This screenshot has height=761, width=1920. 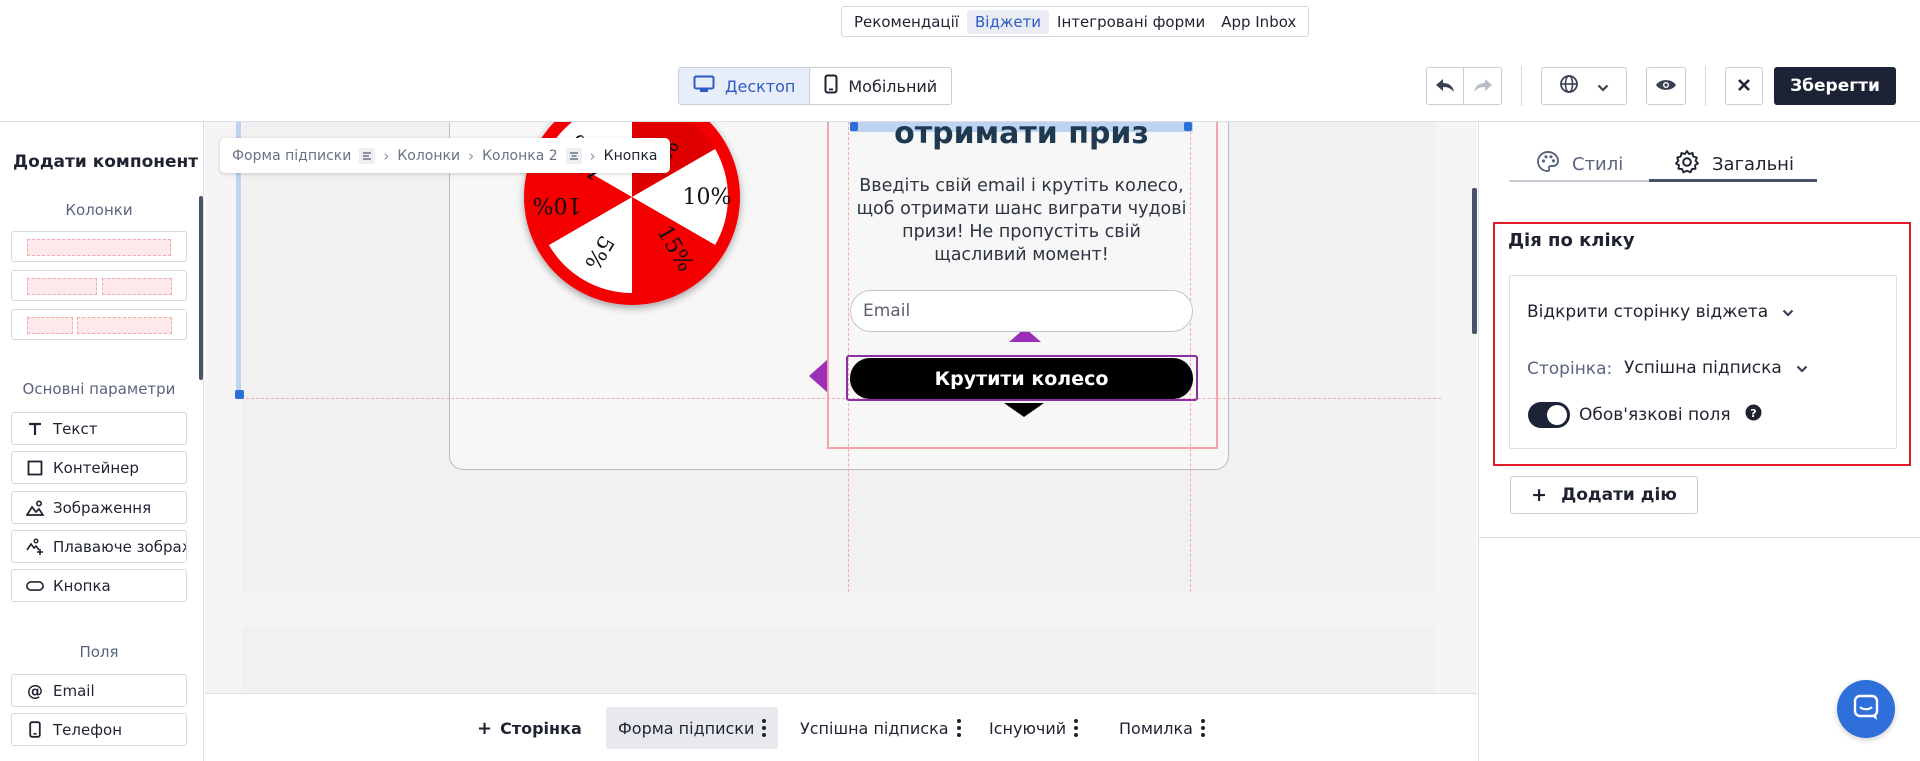 I want to click on image-icon, so click(x=35, y=507).